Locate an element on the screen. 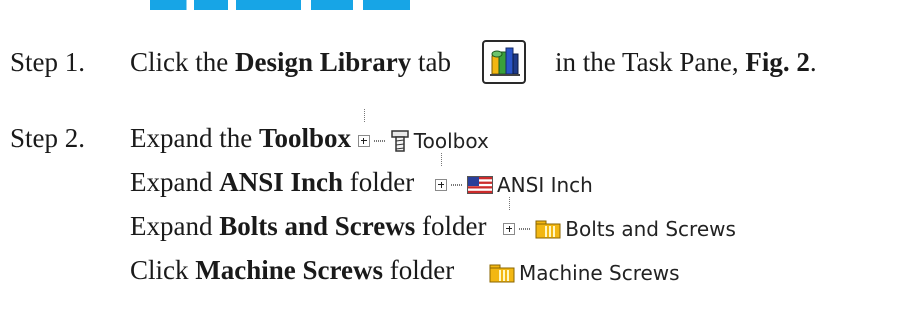 This screenshot has height=324, width=908. tree-node-machine-screws: Machine Screws is located at coordinates (584, 273).